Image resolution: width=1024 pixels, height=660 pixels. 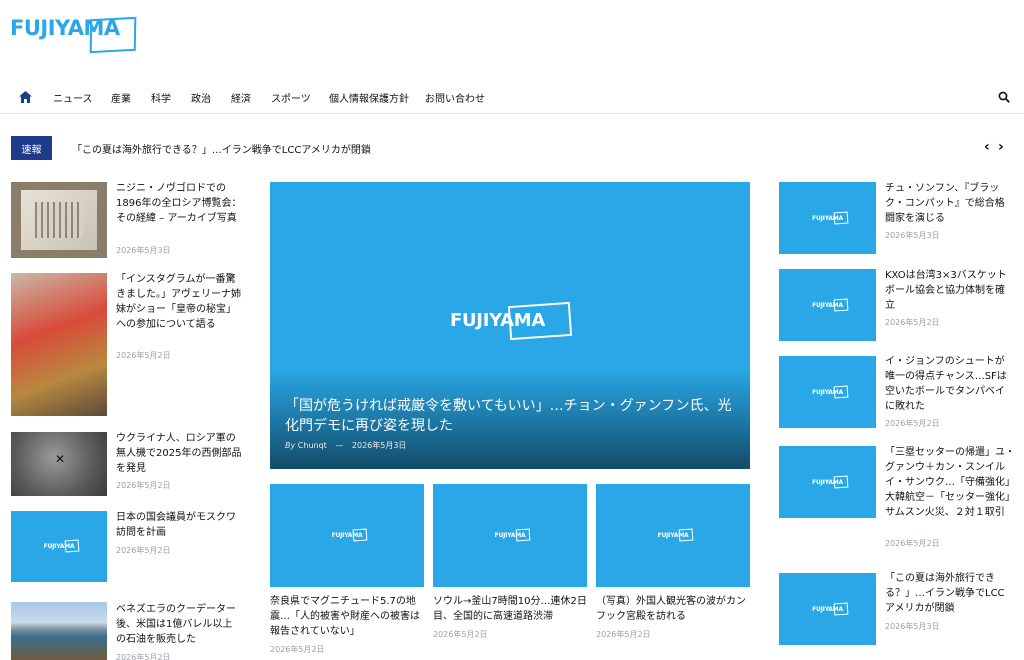 I want to click on nav-item-privacy: 個人情報保護方針, so click(x=369, y=97).